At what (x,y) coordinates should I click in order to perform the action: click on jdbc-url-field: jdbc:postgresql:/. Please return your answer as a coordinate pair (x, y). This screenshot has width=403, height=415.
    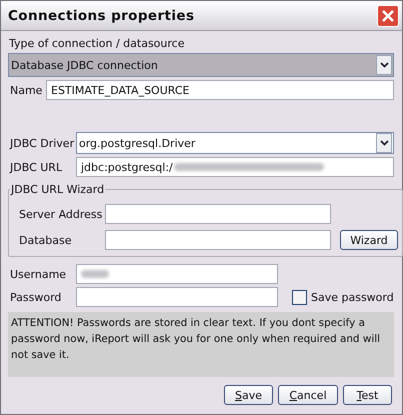
    Looking at the image, I should click on (235, 167).